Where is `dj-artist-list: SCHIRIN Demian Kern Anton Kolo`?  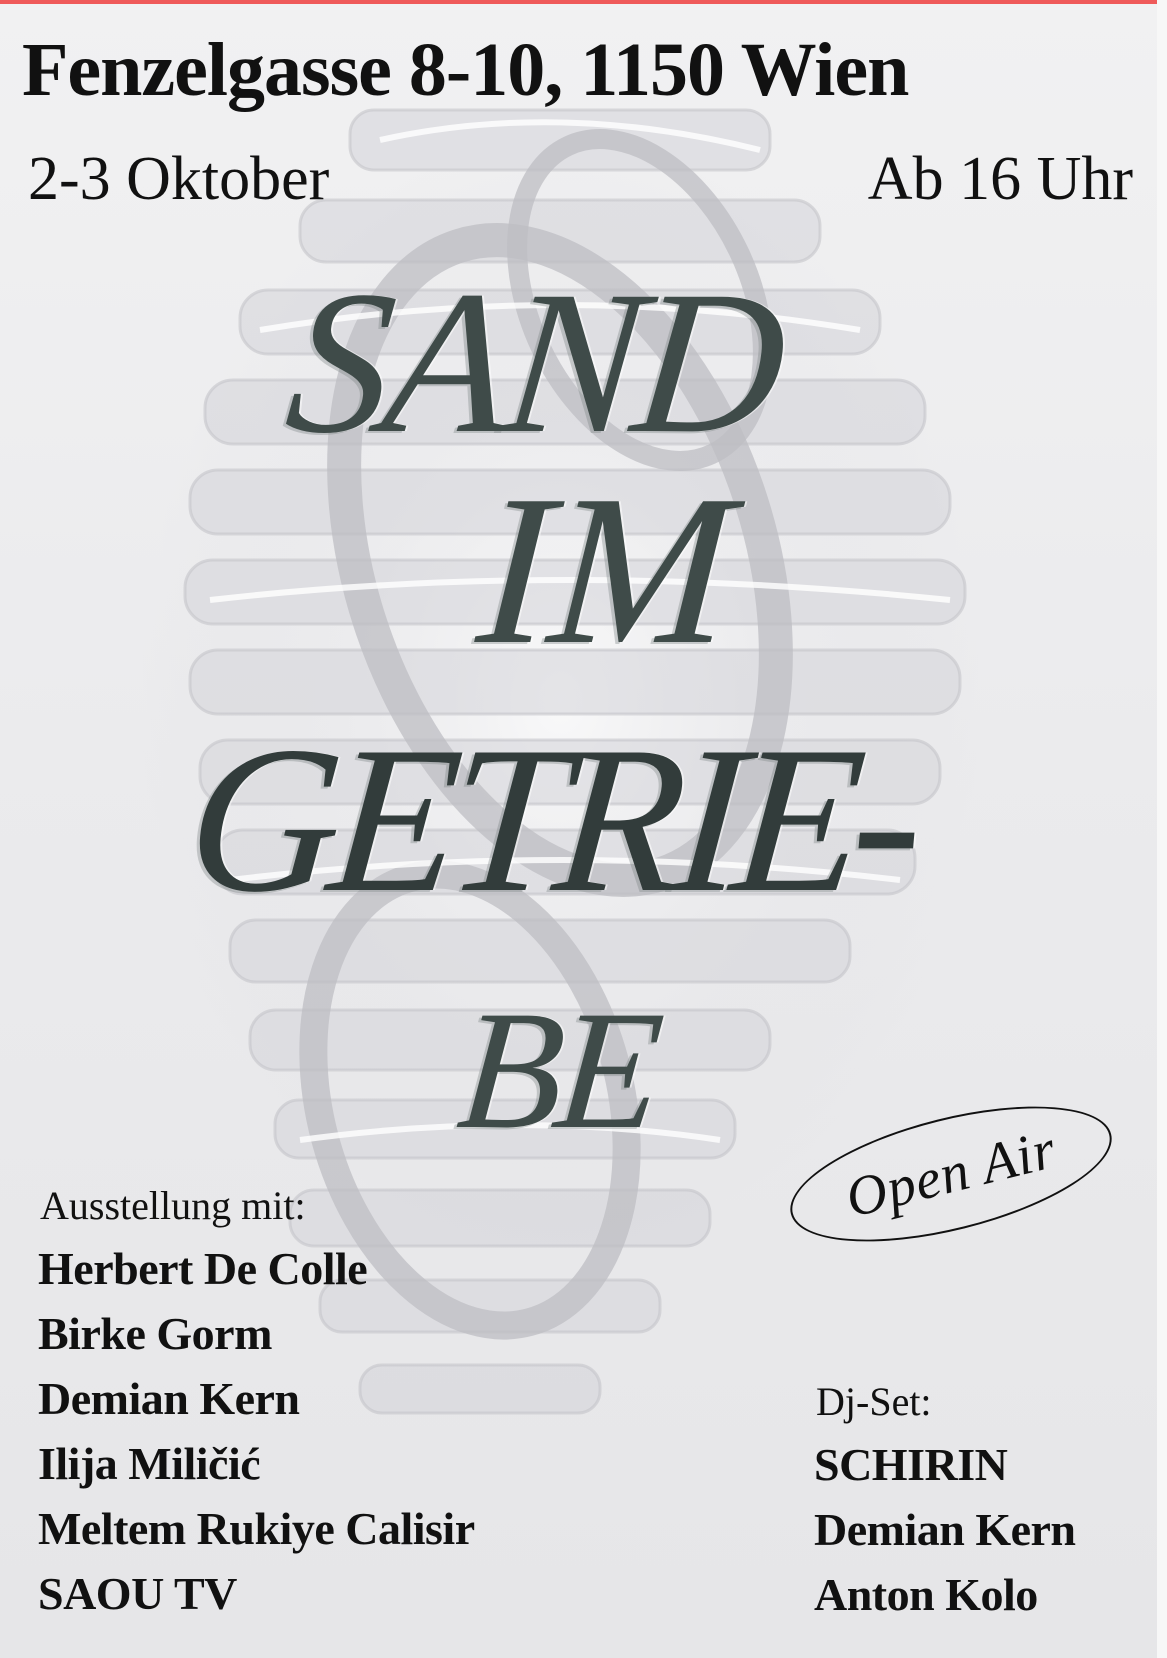
dj-artist-list: SCHIRIN Demian Kern Anton Kolo is located at coordinates (945, 1529).